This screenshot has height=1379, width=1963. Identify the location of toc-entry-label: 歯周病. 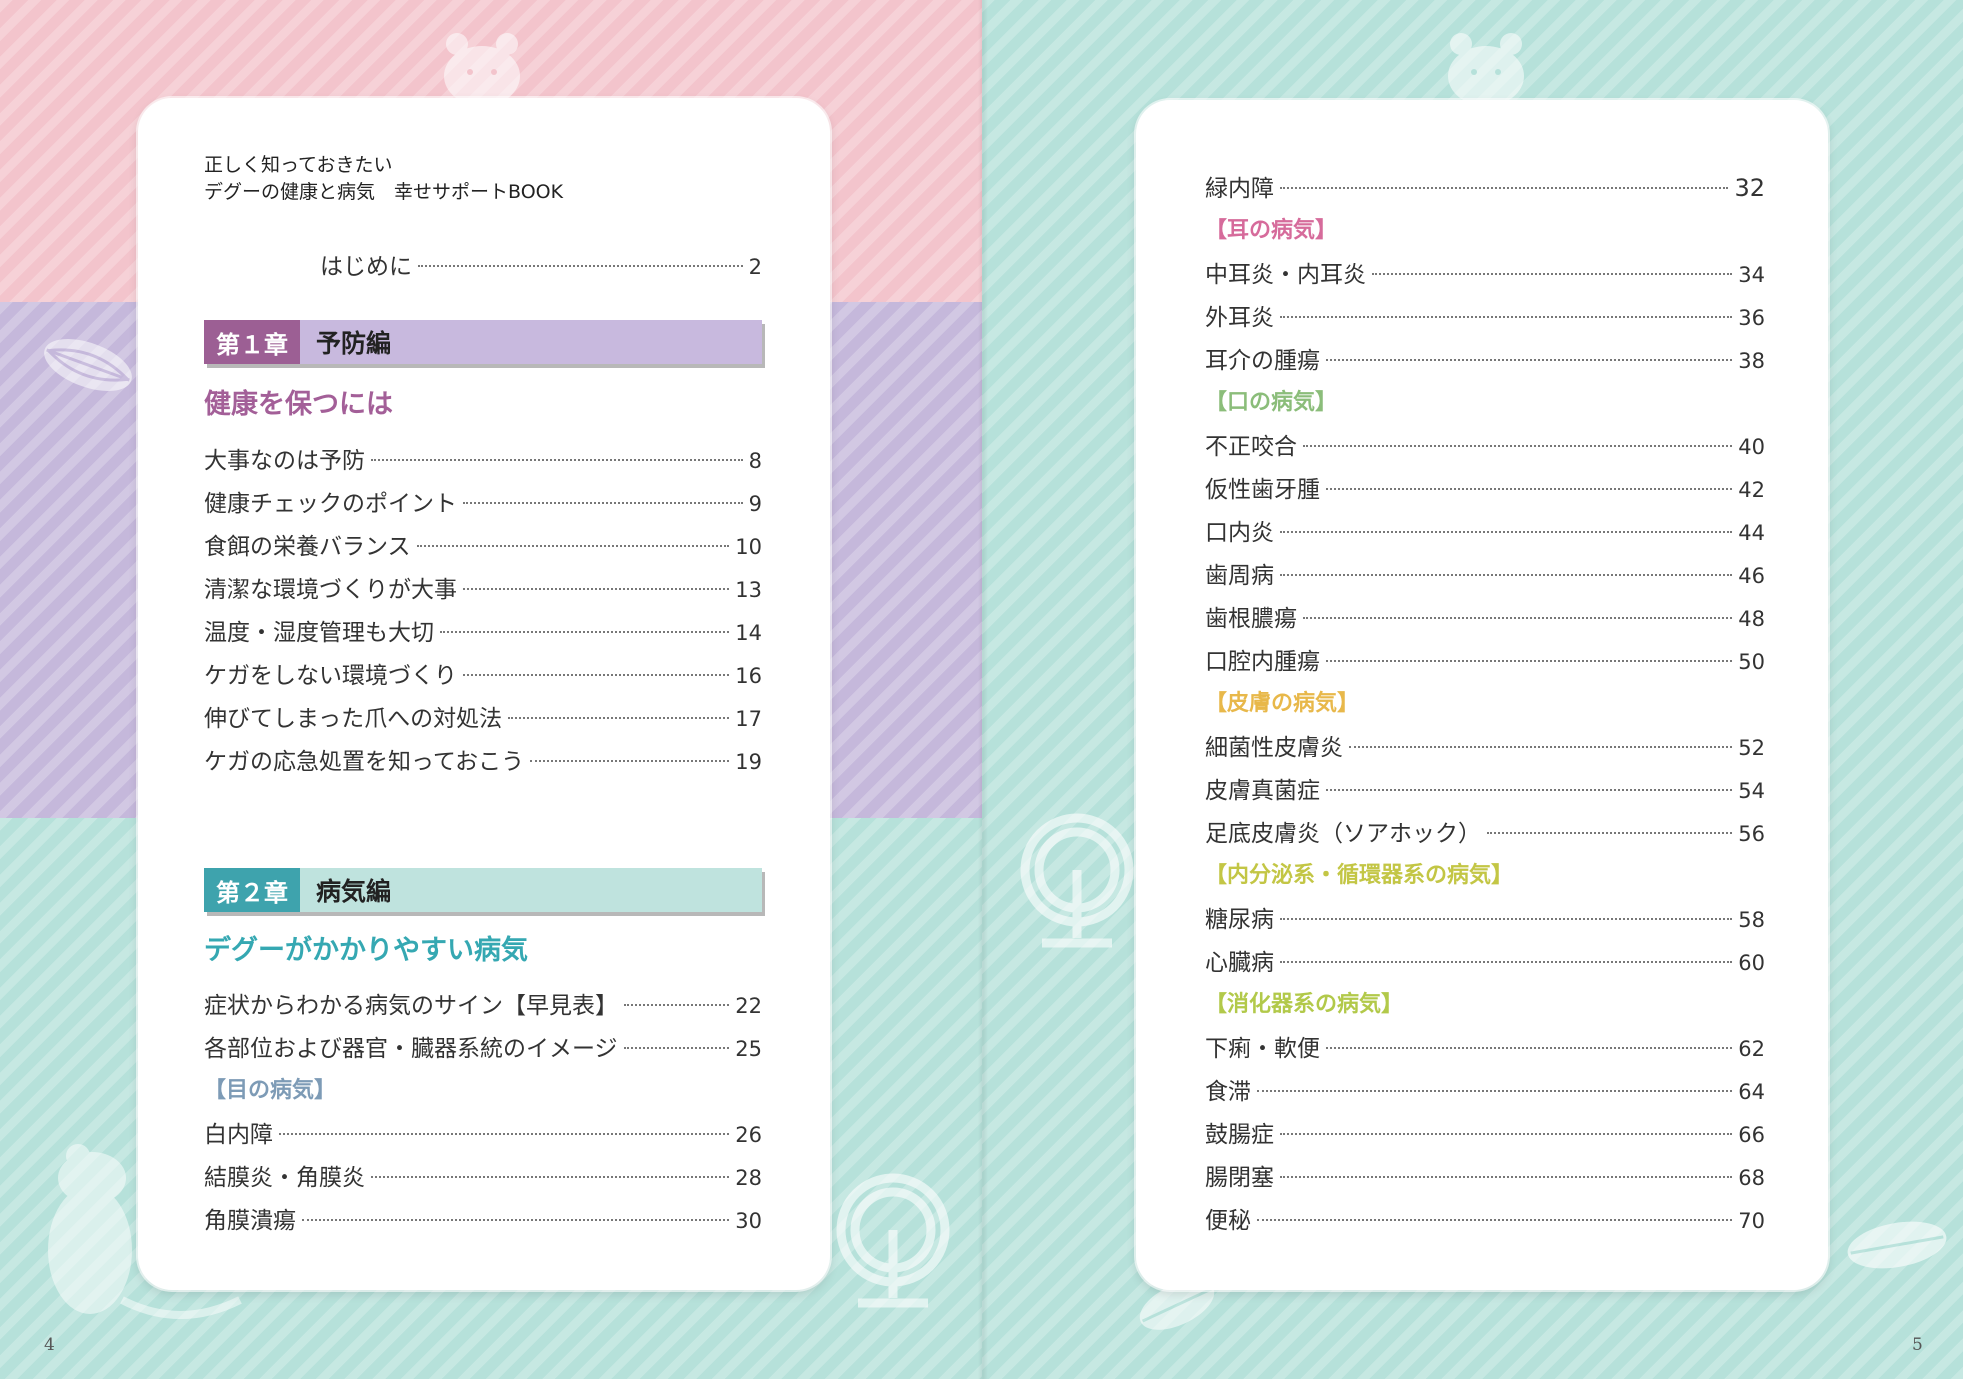
(1239, 576).